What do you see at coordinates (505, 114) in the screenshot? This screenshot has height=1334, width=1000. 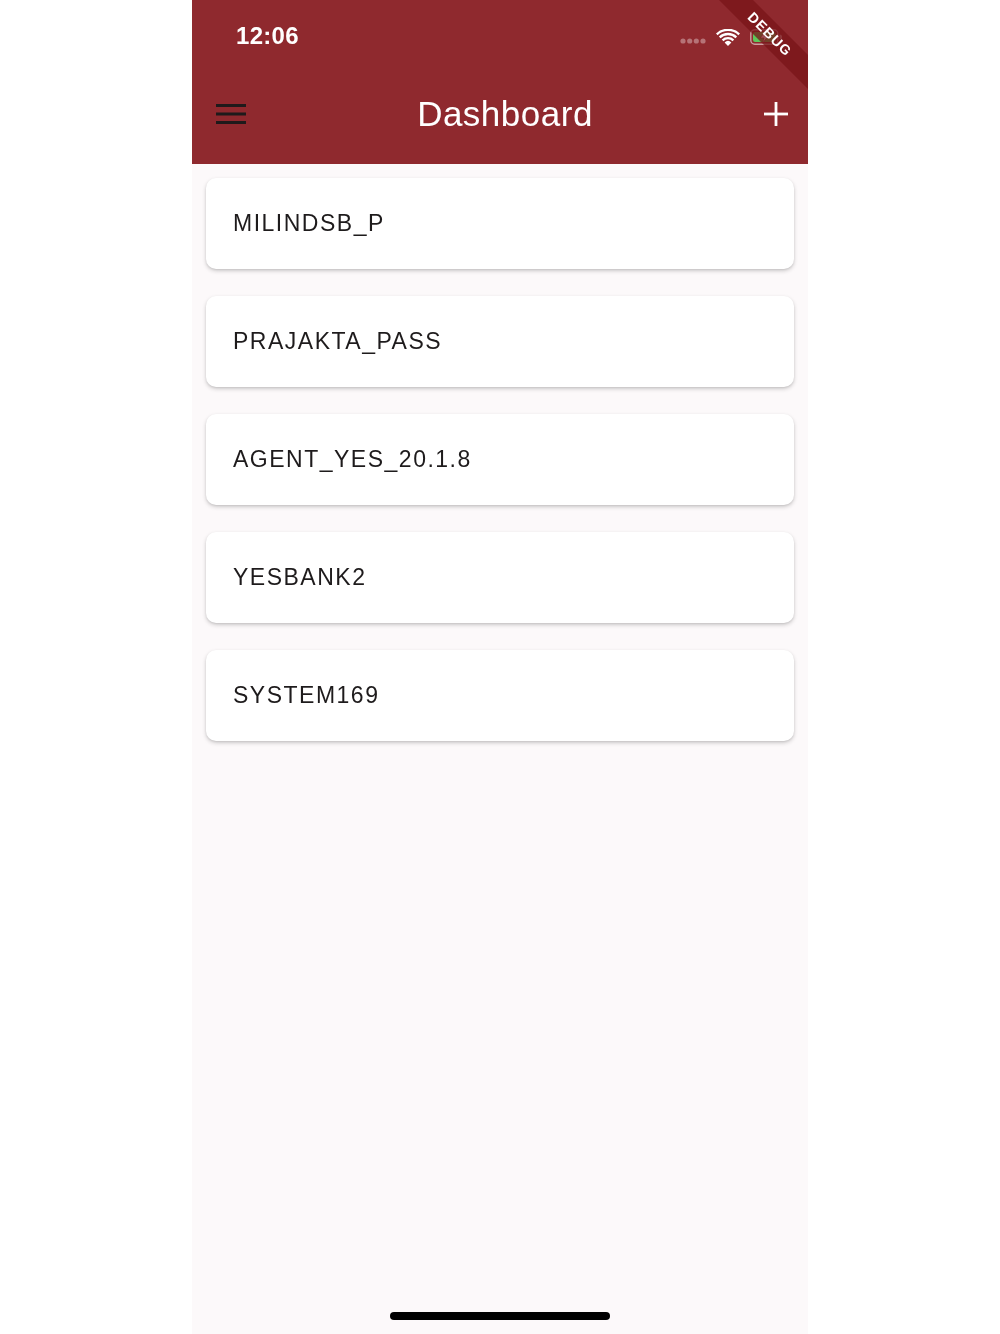 I see `app-title: Dashboard` at bounding box center [505, 114].